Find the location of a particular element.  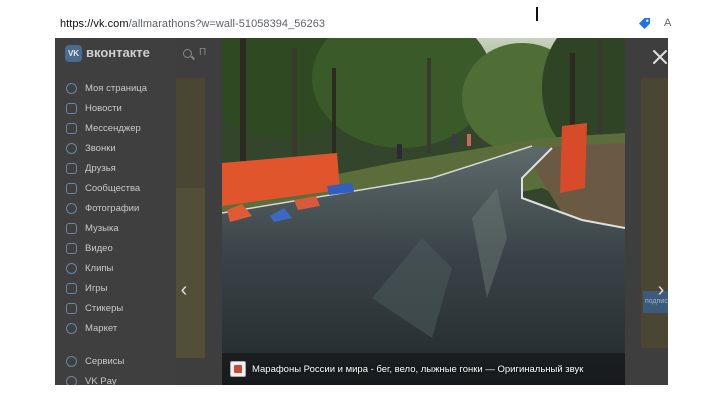

tag-icon is located at coordinates (644, 23).